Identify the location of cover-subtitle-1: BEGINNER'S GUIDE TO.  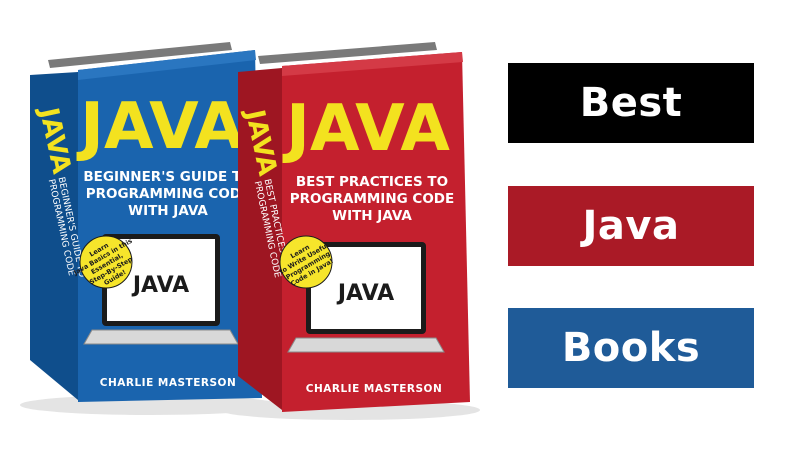
(167, 177).